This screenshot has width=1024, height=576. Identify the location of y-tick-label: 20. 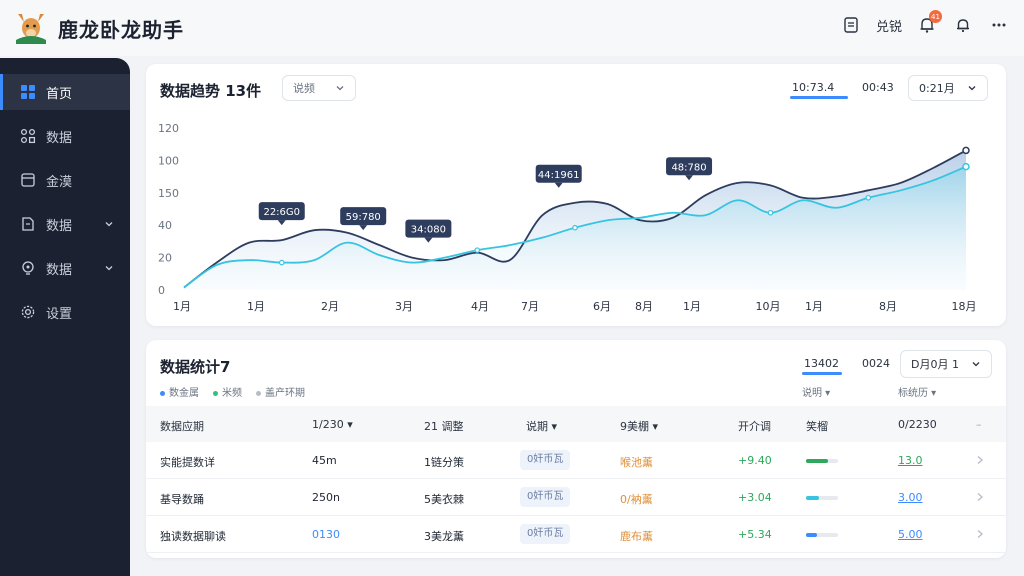
(165, 258).